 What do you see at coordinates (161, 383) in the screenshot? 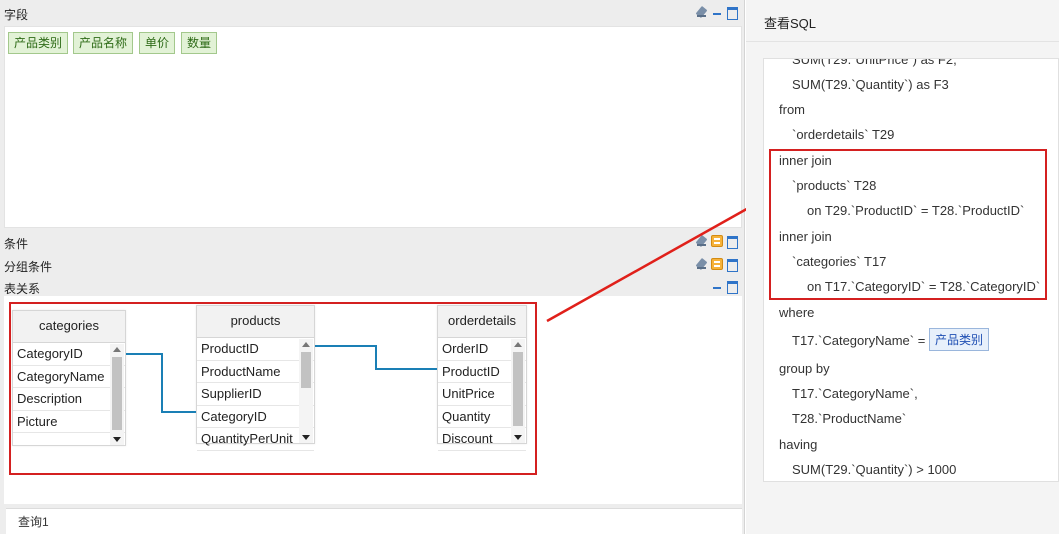
I see `join-line-category` at bounding box center [161, 383].